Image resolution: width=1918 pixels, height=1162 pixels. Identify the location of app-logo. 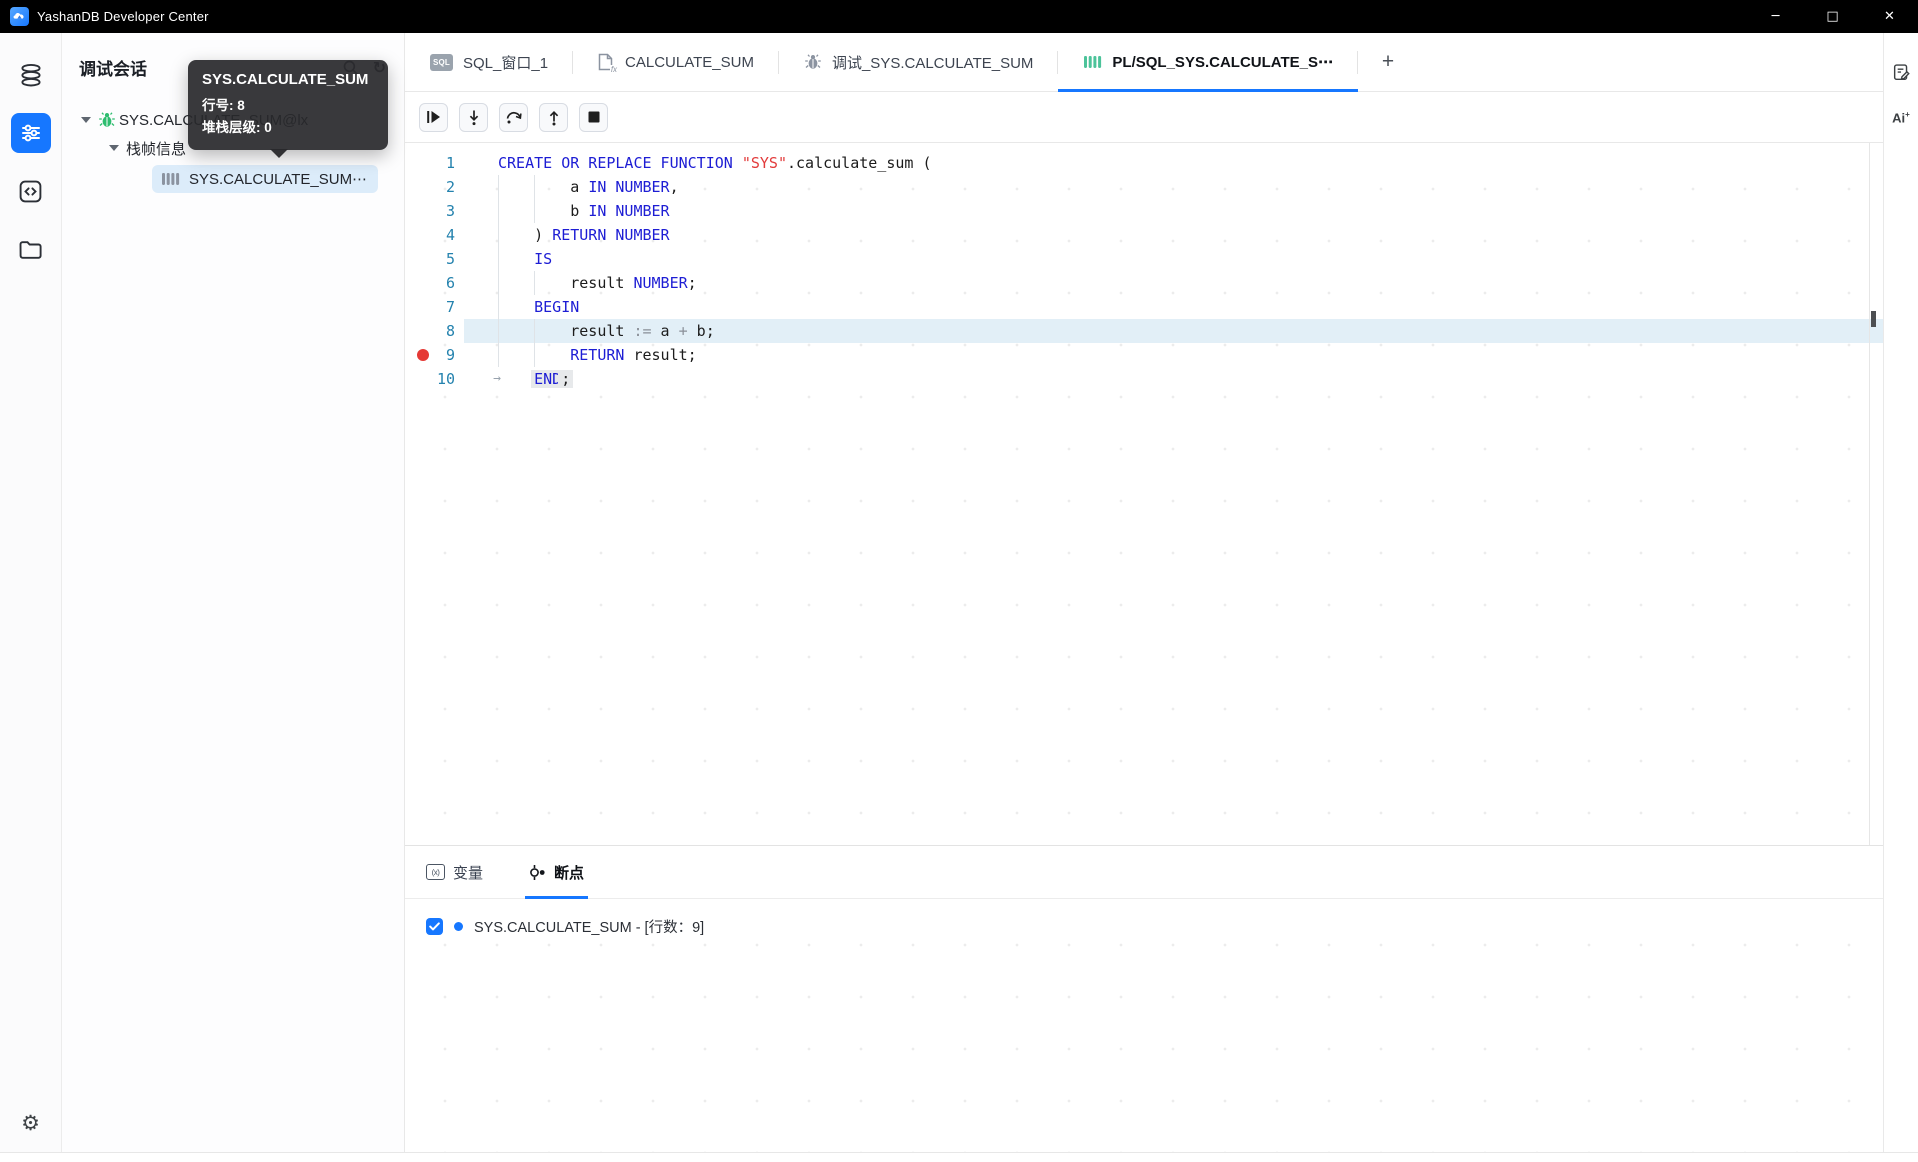
(19, 16).